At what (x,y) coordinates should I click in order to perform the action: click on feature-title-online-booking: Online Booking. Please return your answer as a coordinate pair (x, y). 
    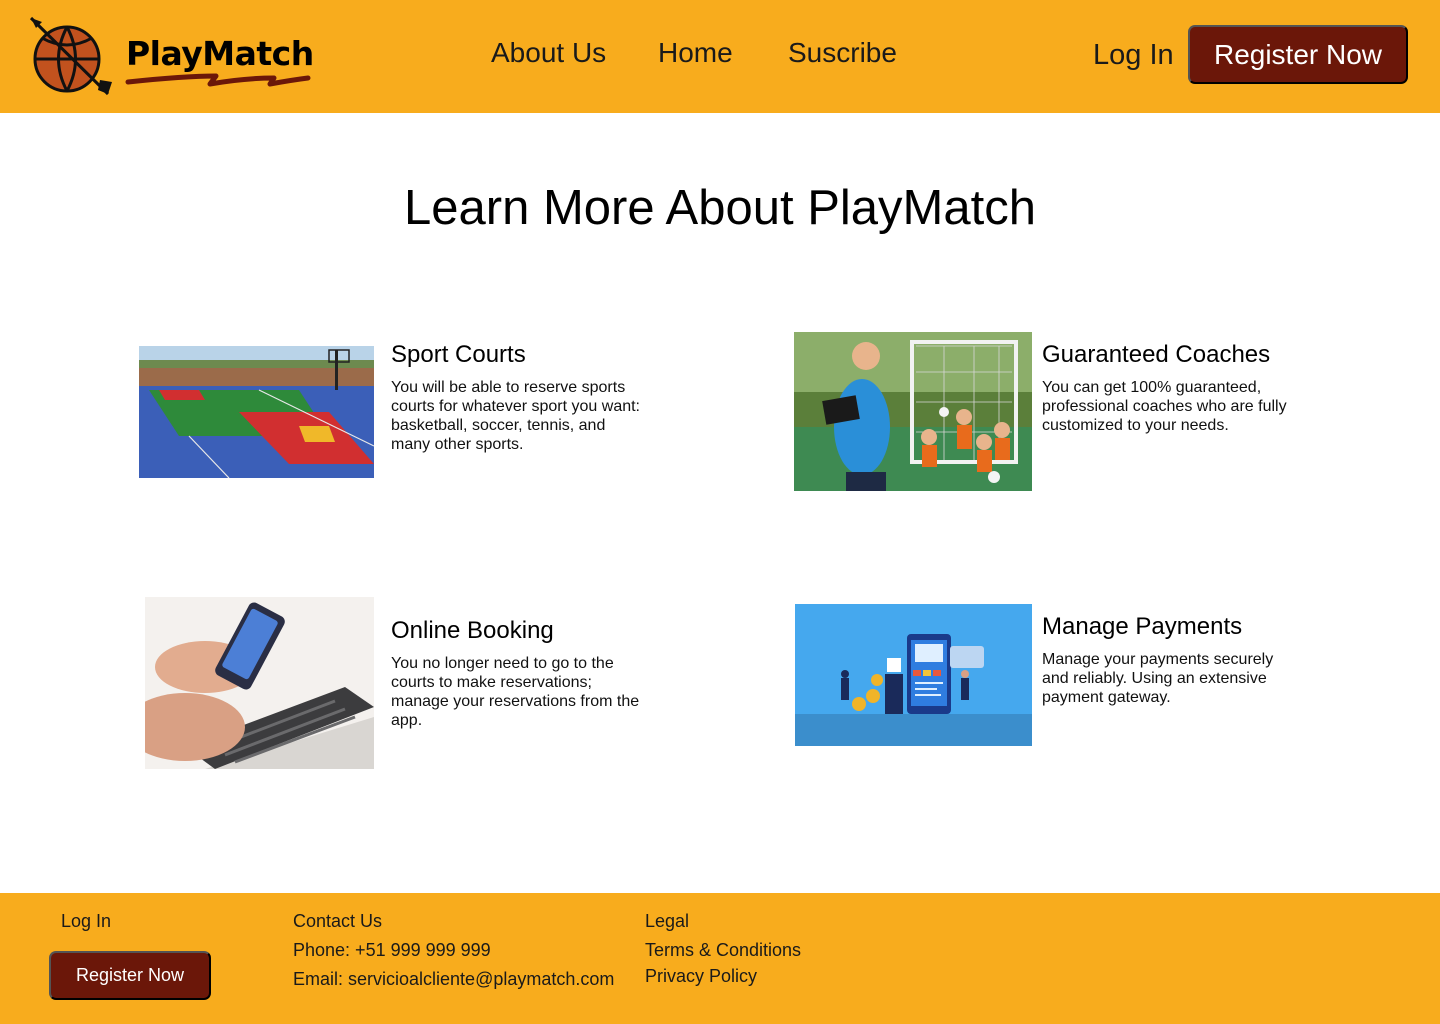
    Looking at the image, I should click on (472, 630).